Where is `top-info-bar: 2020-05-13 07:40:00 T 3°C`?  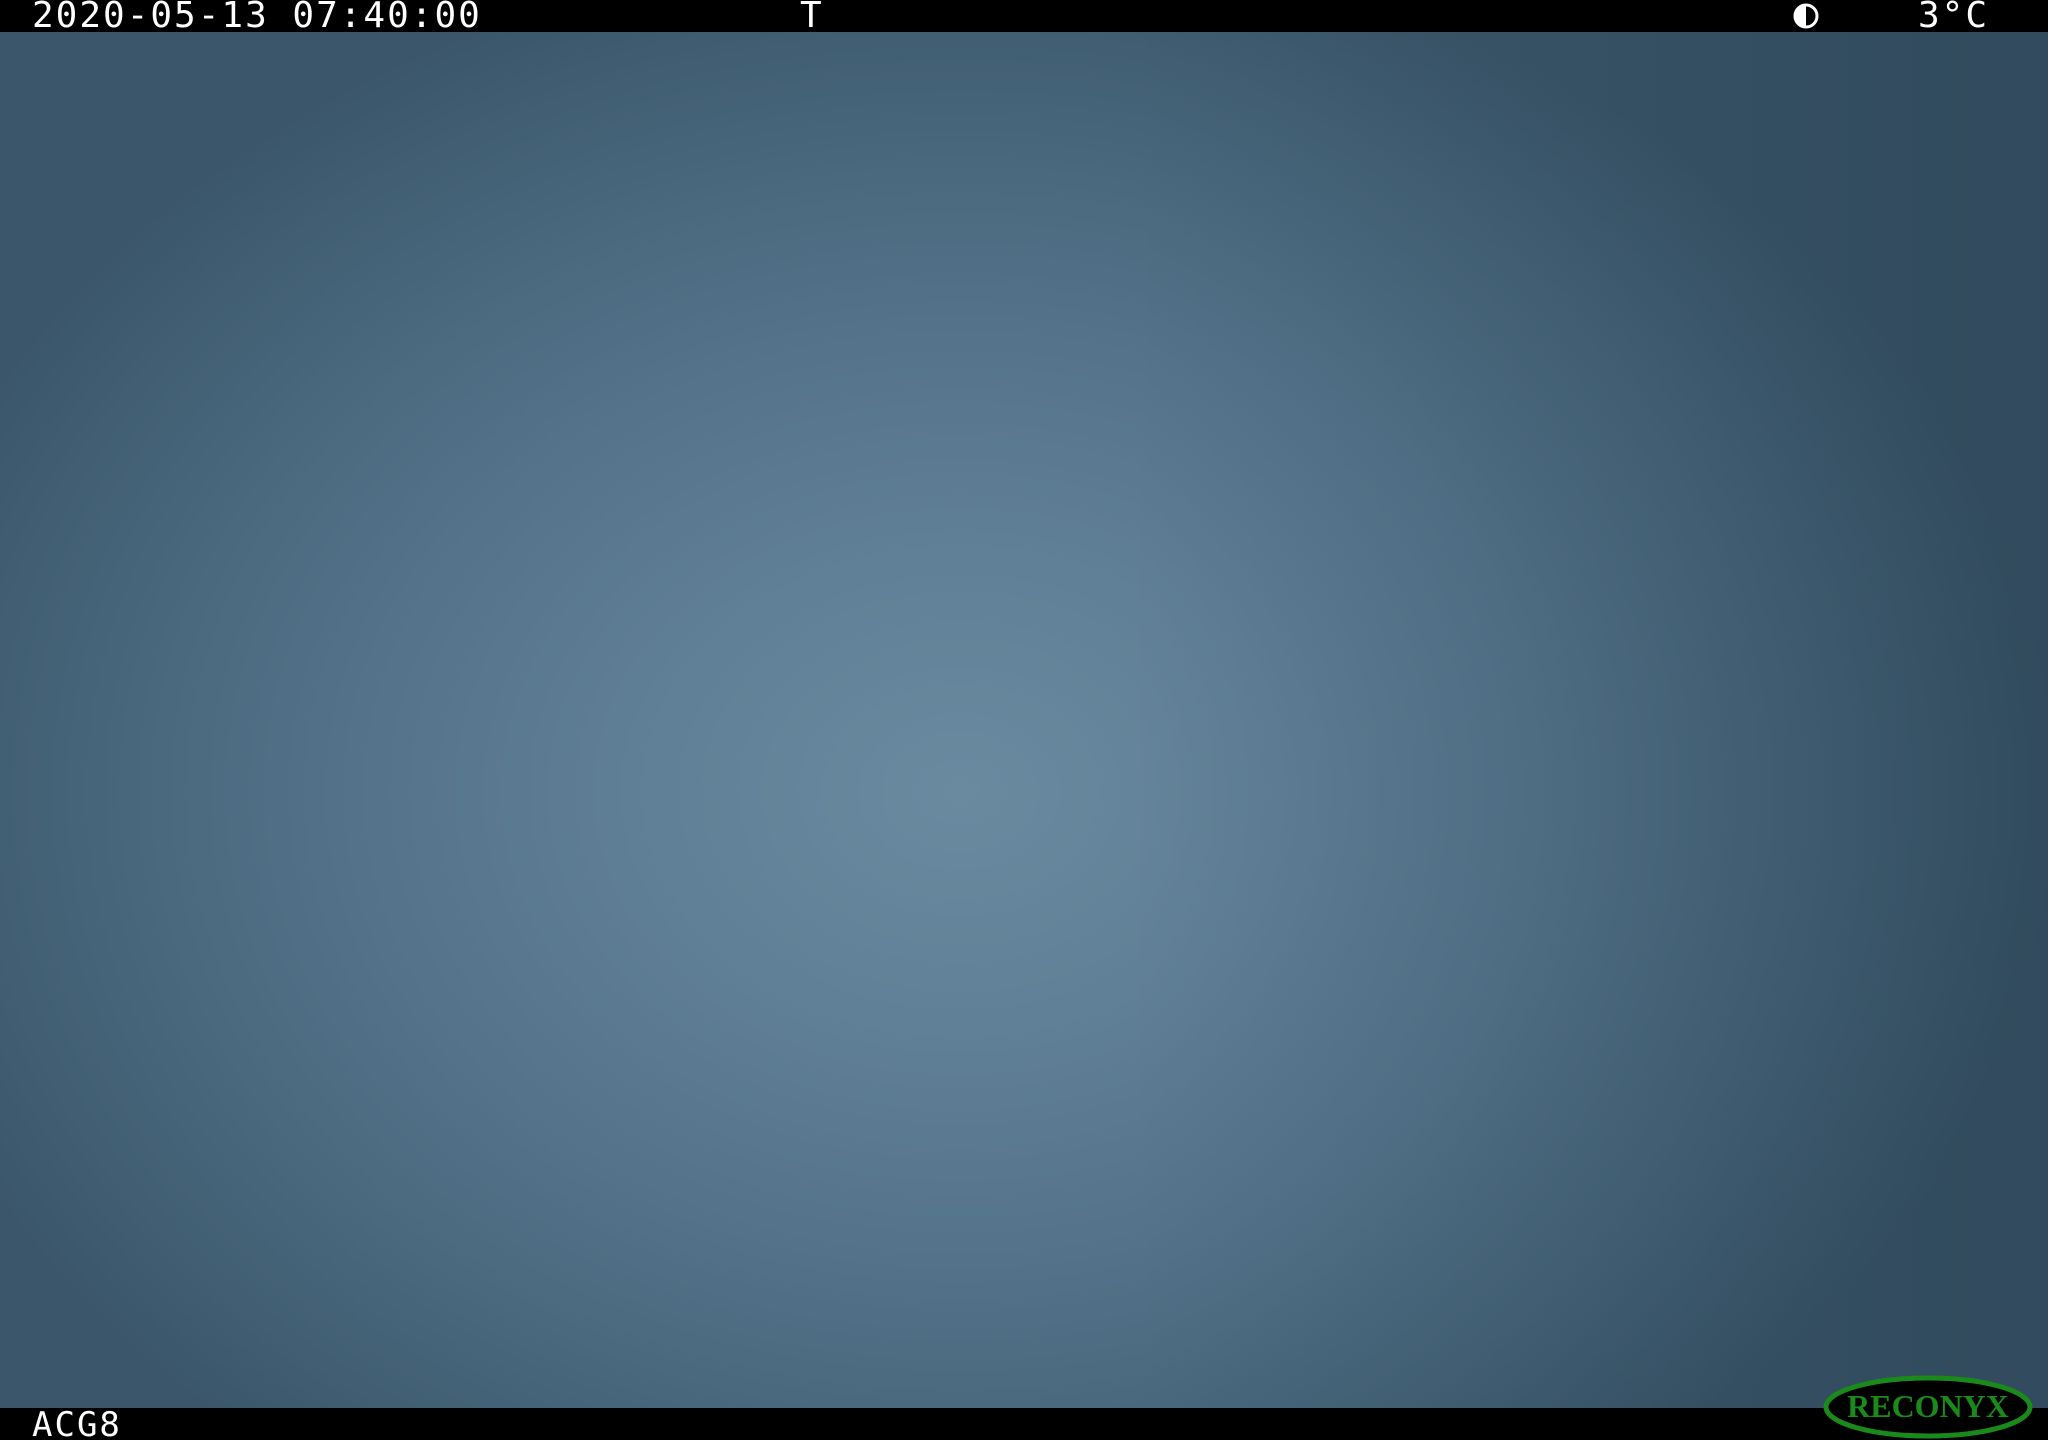 top-info-bar: 2020-05-13 07:40:00 T 3°C is located at coordinates (1024, 18).